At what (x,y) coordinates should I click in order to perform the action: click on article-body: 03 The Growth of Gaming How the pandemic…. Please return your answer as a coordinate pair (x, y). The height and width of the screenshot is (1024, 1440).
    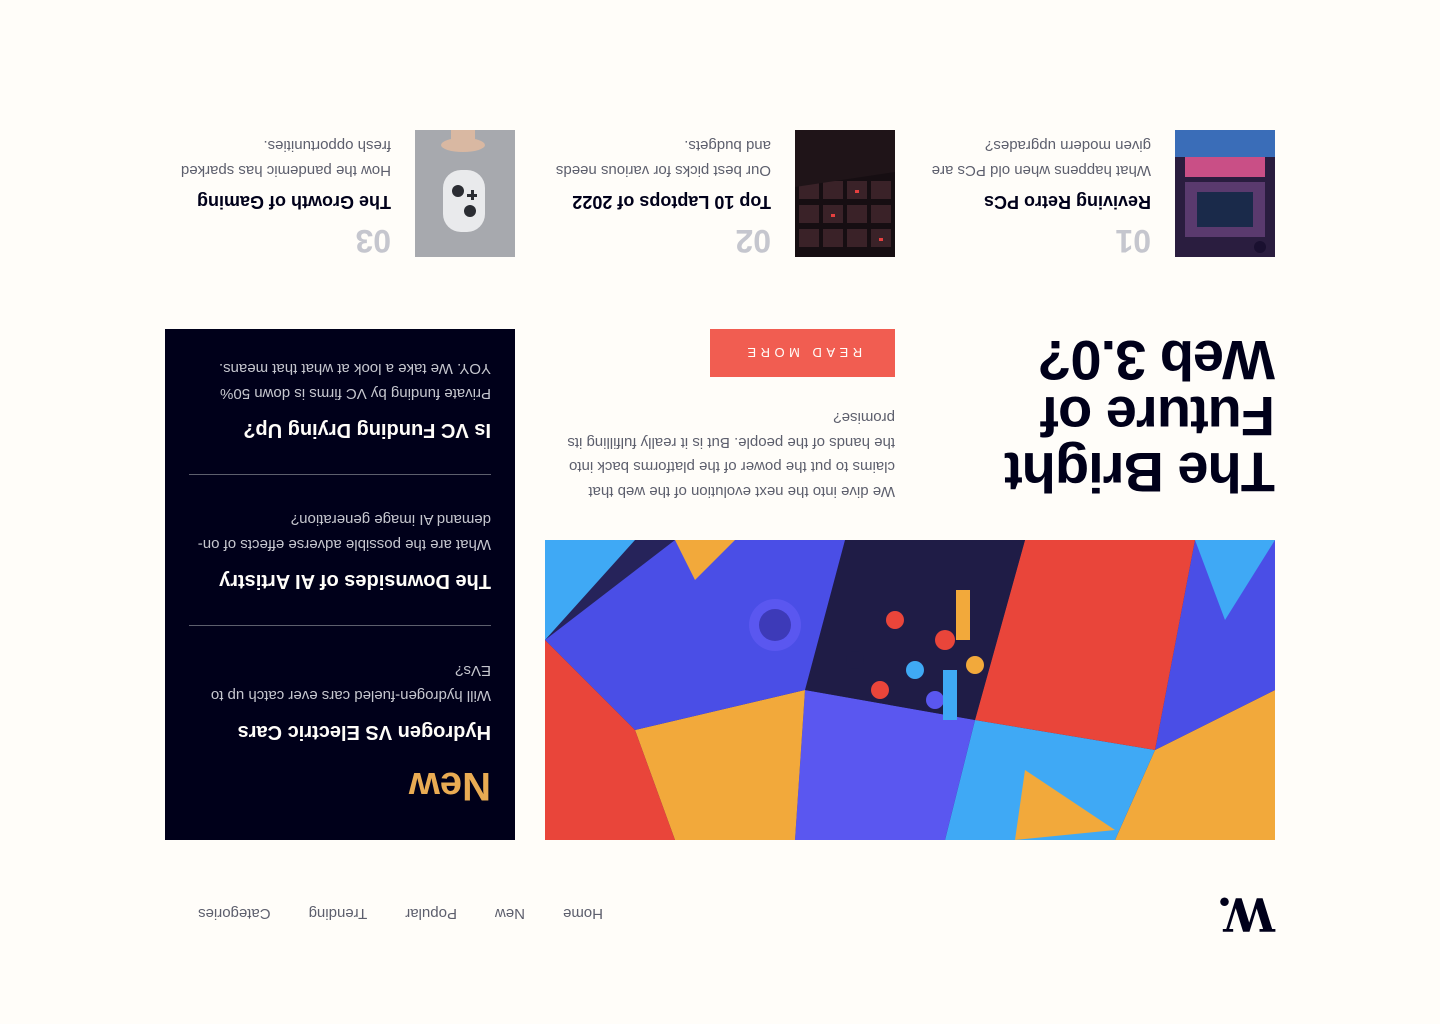
    Looking at the image, I should click on (278, 196).